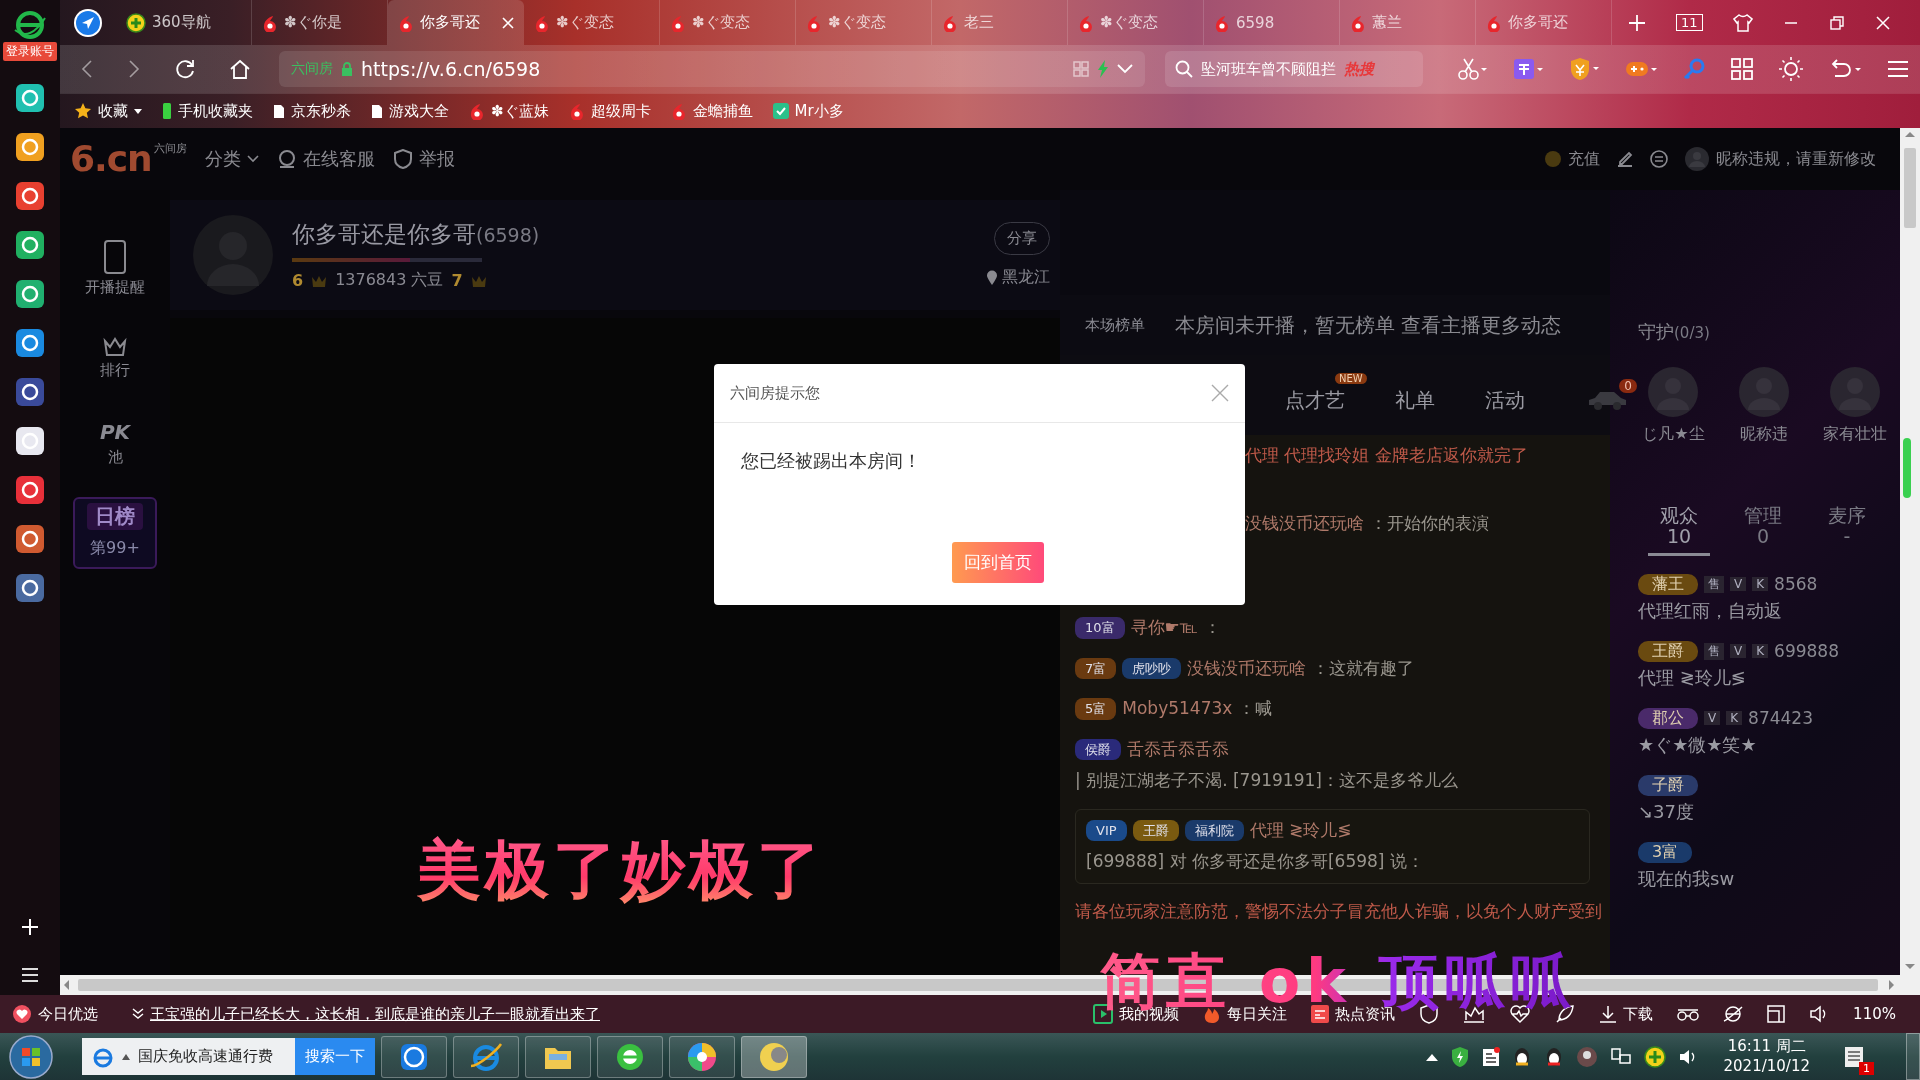  I want to click on edit-icon, so click(1625, 159).